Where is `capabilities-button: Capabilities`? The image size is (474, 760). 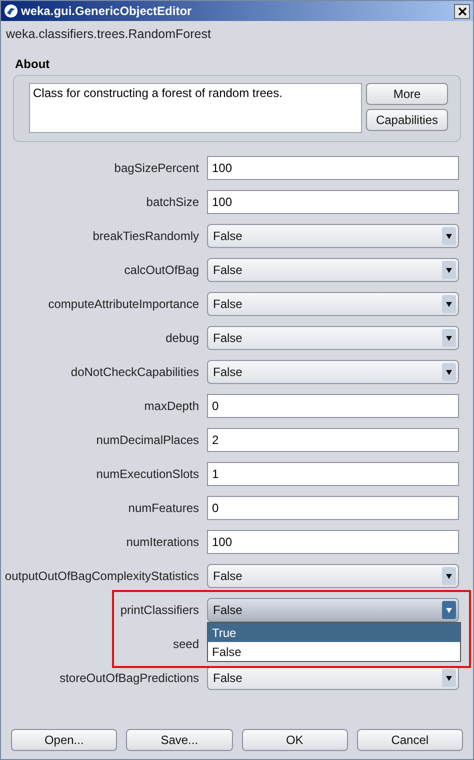
capabilities-button: Capabilities is located at coordinates (407, 120).